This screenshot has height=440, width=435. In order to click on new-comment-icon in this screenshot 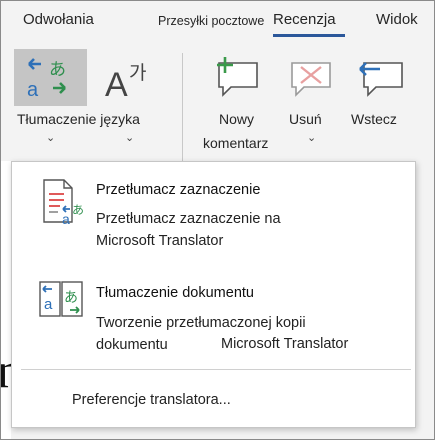, I will do `click(236, 76)`.